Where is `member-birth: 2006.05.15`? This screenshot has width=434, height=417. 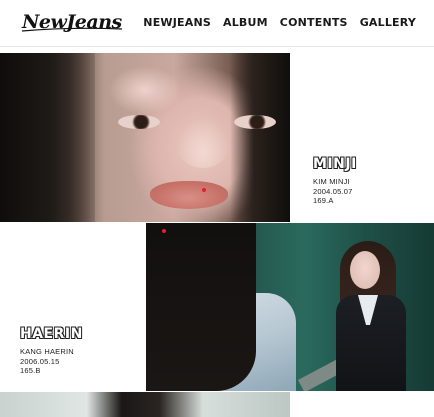 member-birth: 2006.05.15 is located at coordinates (40, 361).